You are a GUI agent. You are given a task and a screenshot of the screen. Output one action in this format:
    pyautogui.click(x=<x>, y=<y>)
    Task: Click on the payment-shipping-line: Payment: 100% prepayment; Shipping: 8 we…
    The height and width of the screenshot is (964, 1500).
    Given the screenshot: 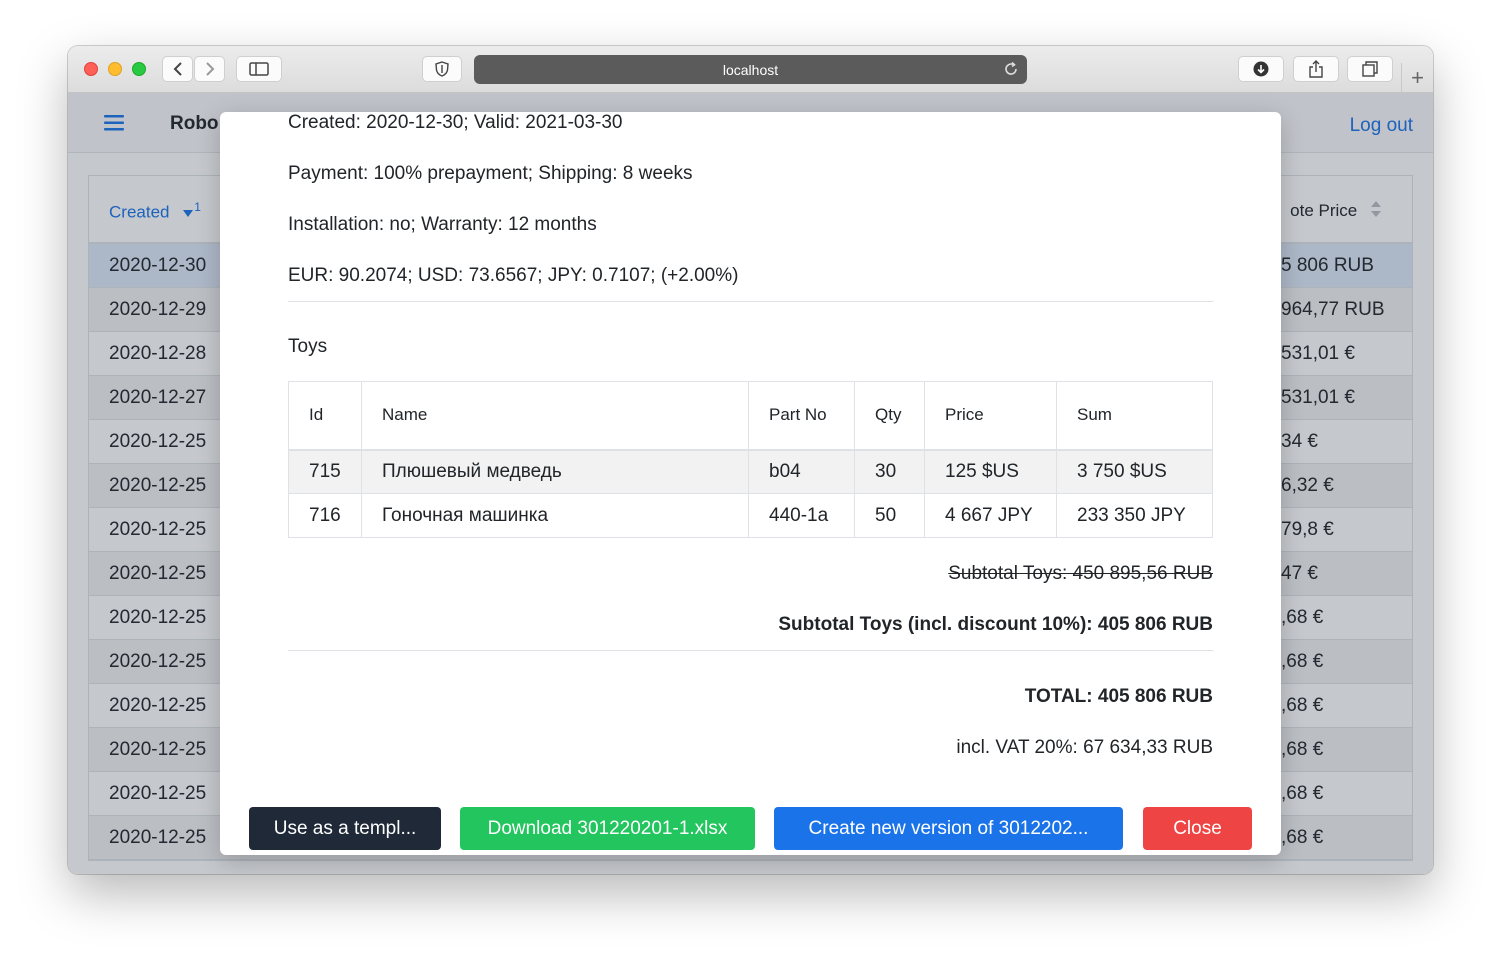 What is the action you would take?
    pyautogui.click(x=490, y=173)
    